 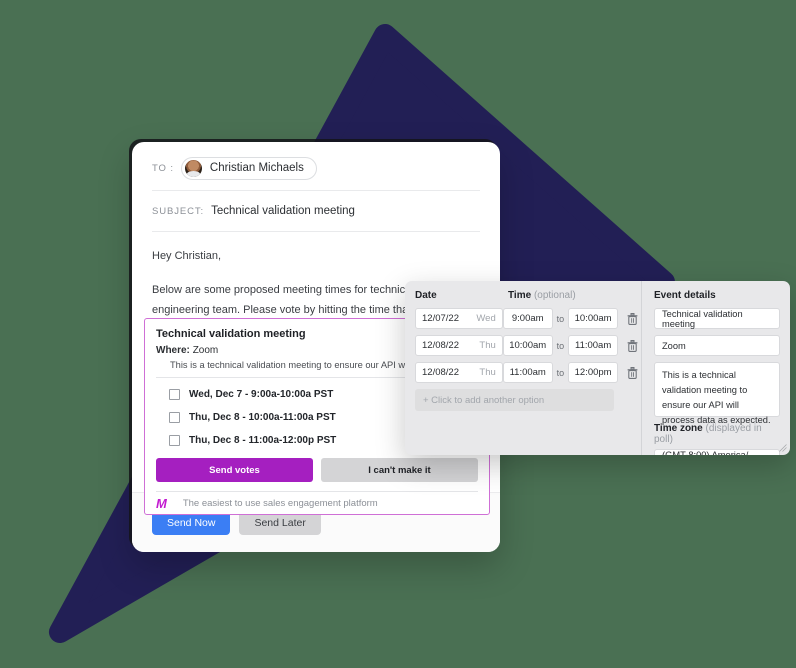 What do you see at coordinates (783, 448) in the screenshot?
I see `resize-grip-icon` at bounding box center [783, 448].